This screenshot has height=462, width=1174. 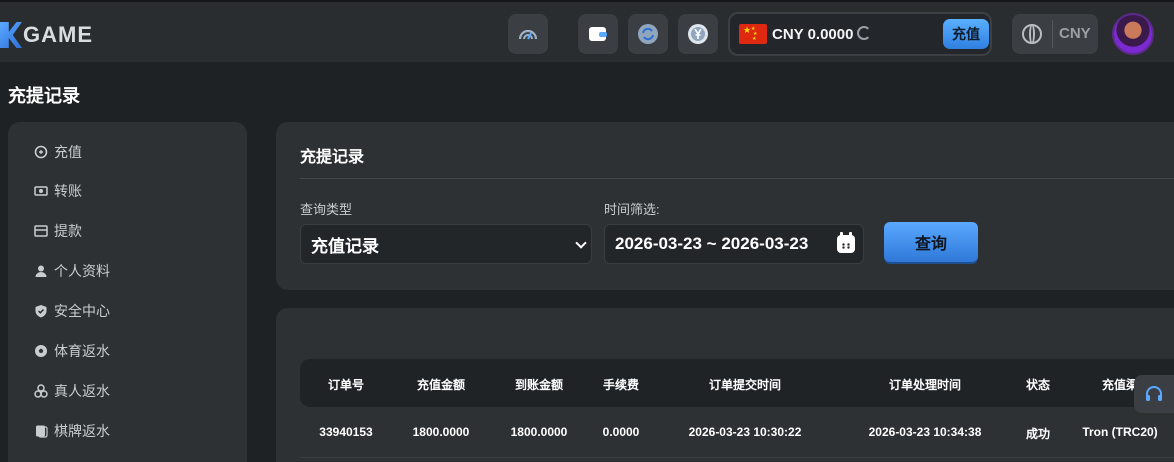 I want to click on yen-coin-icon, so click(x=698, y=34).